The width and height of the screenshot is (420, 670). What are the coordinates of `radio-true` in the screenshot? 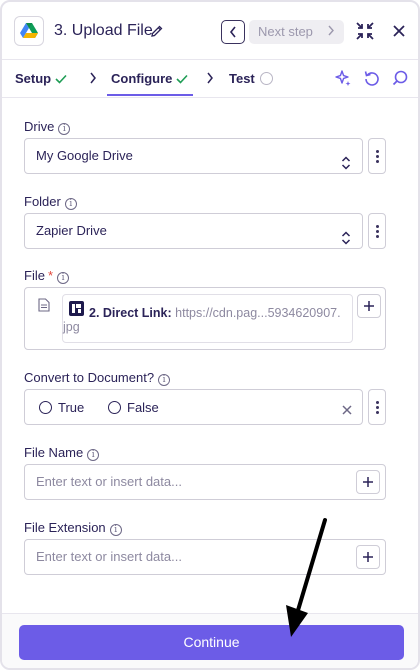 It's located at (45, 407).